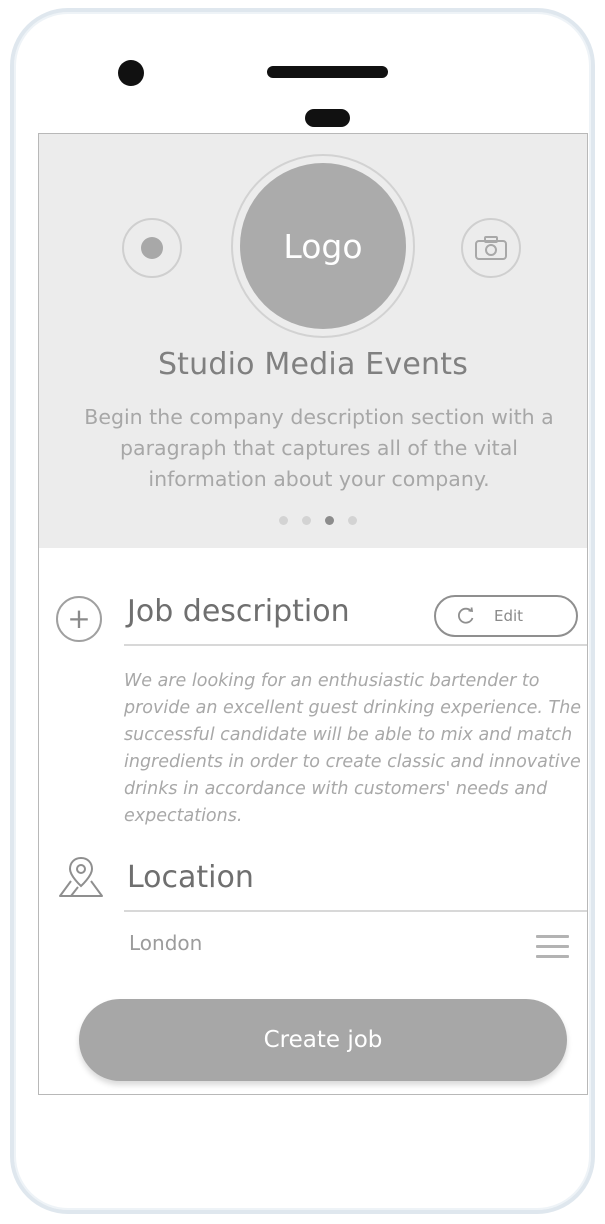  I want to click on plus-icon: +, so click(79, 618).